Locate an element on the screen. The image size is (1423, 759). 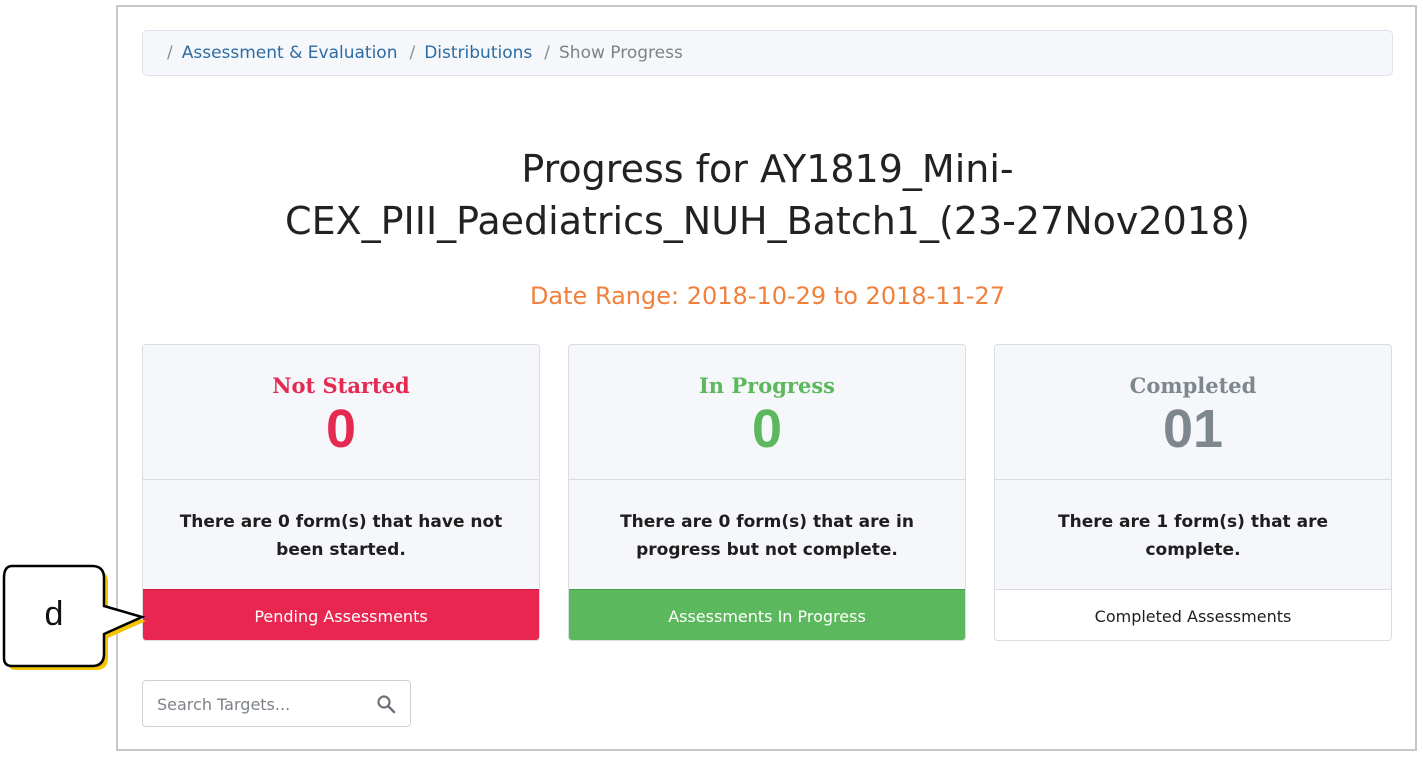
card-header: Completed 01 is located at coordinates (1193, 412).